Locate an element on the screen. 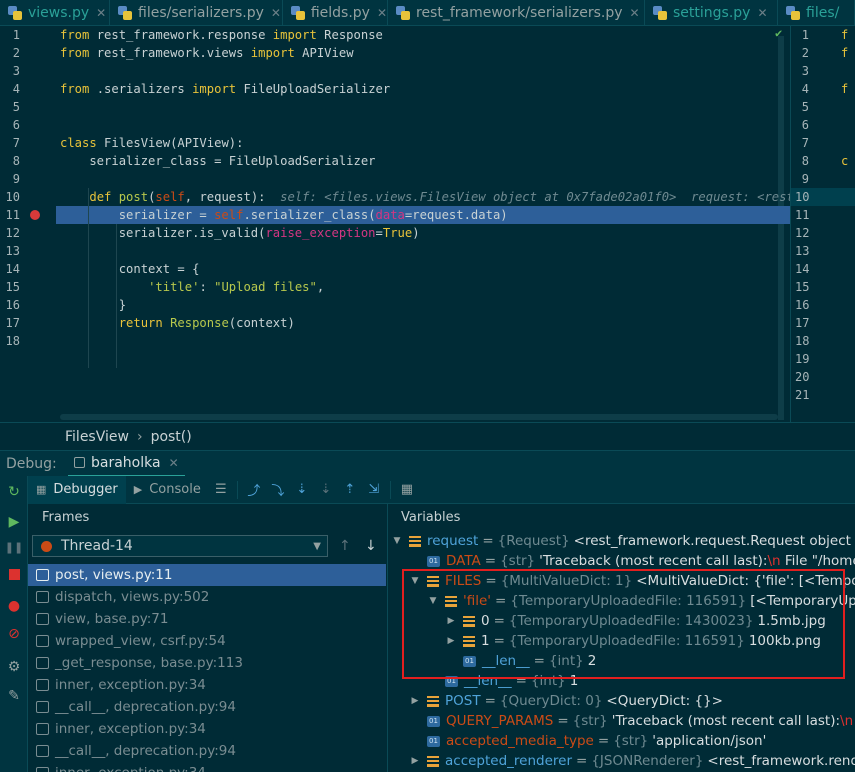  variable-name: POST is located at coordinates (463, 701).